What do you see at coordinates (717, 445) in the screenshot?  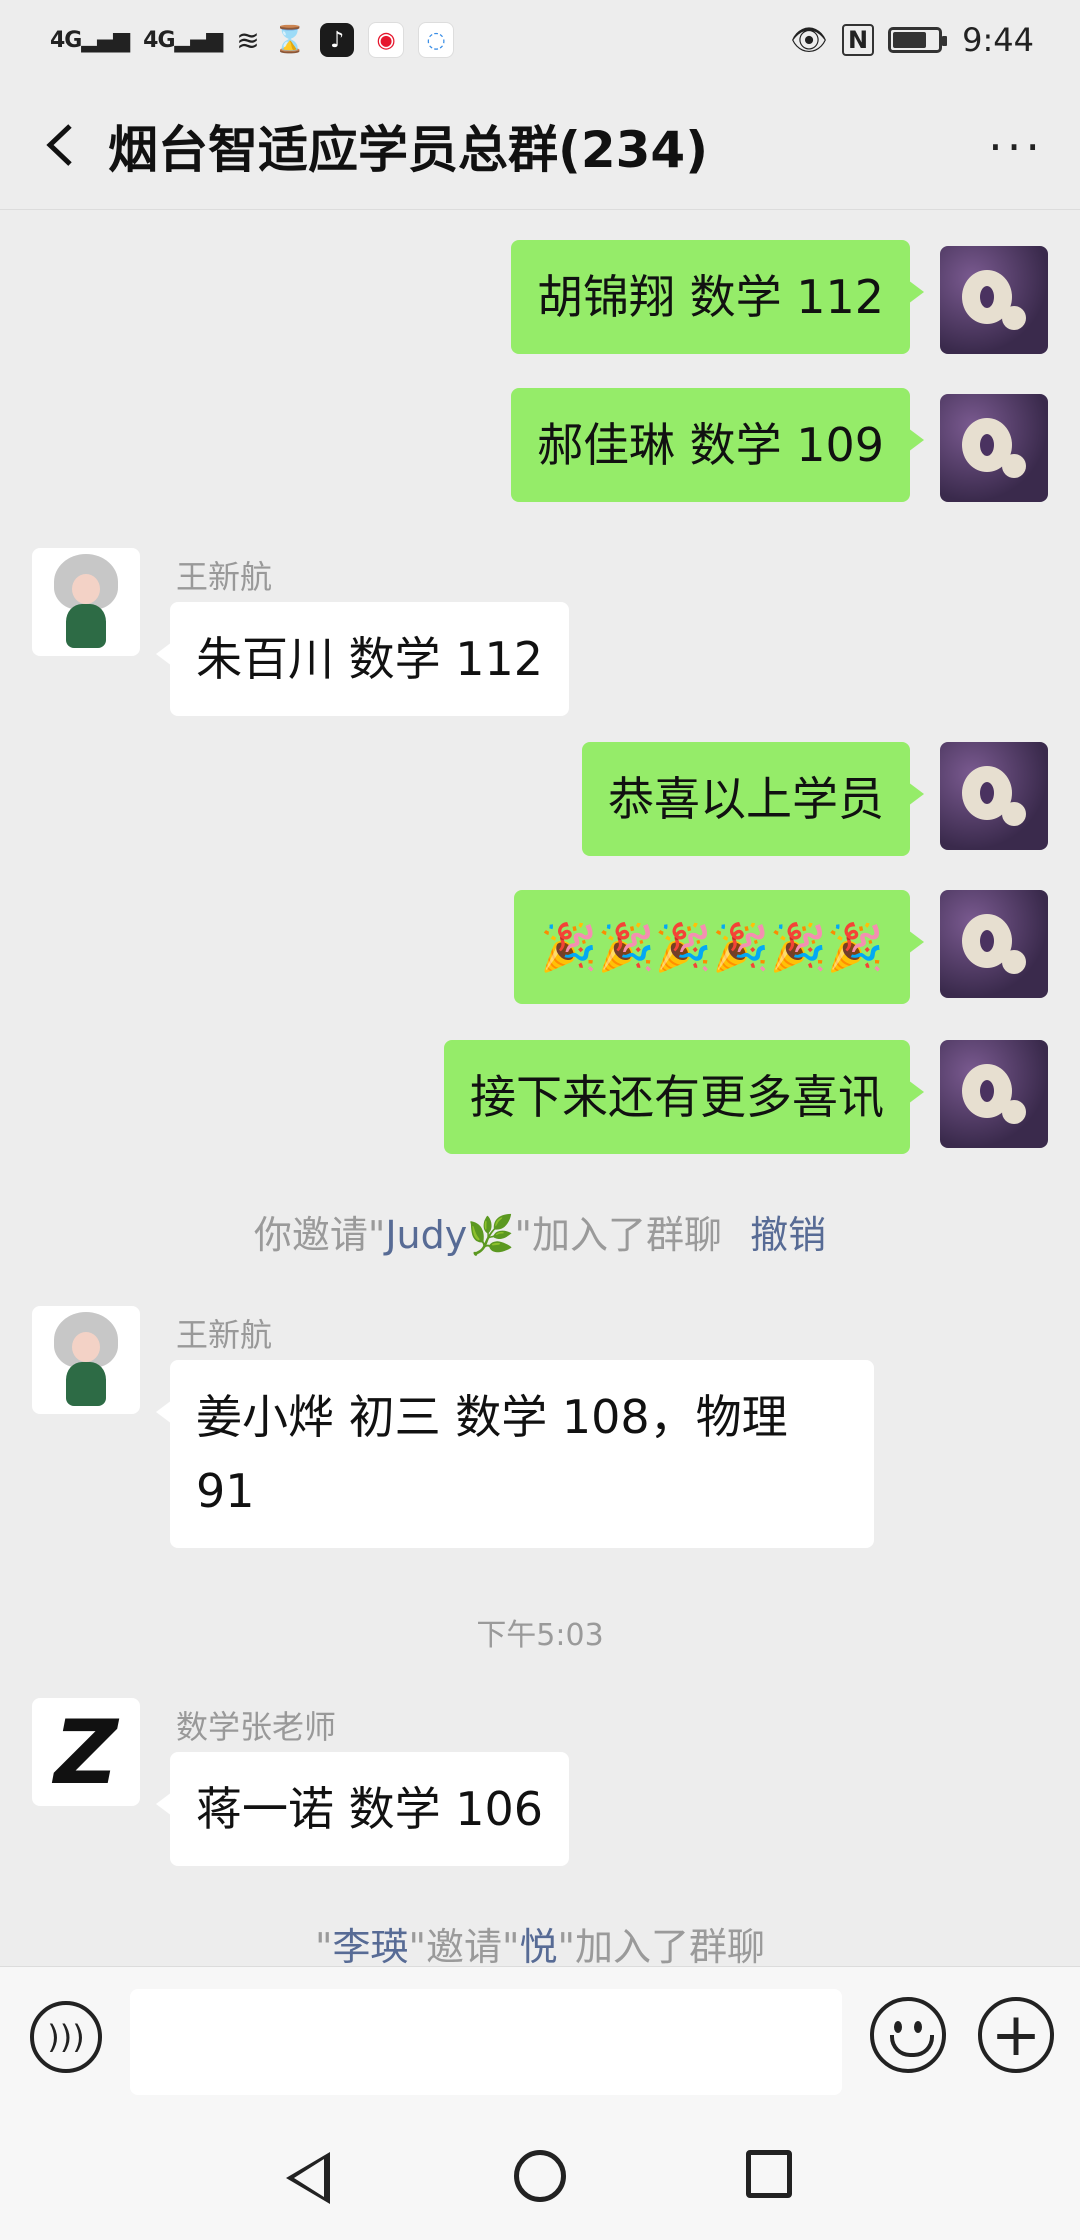 I see `message-bubble: 郝佳琳 数学 109` at bounding box center [717, 445].